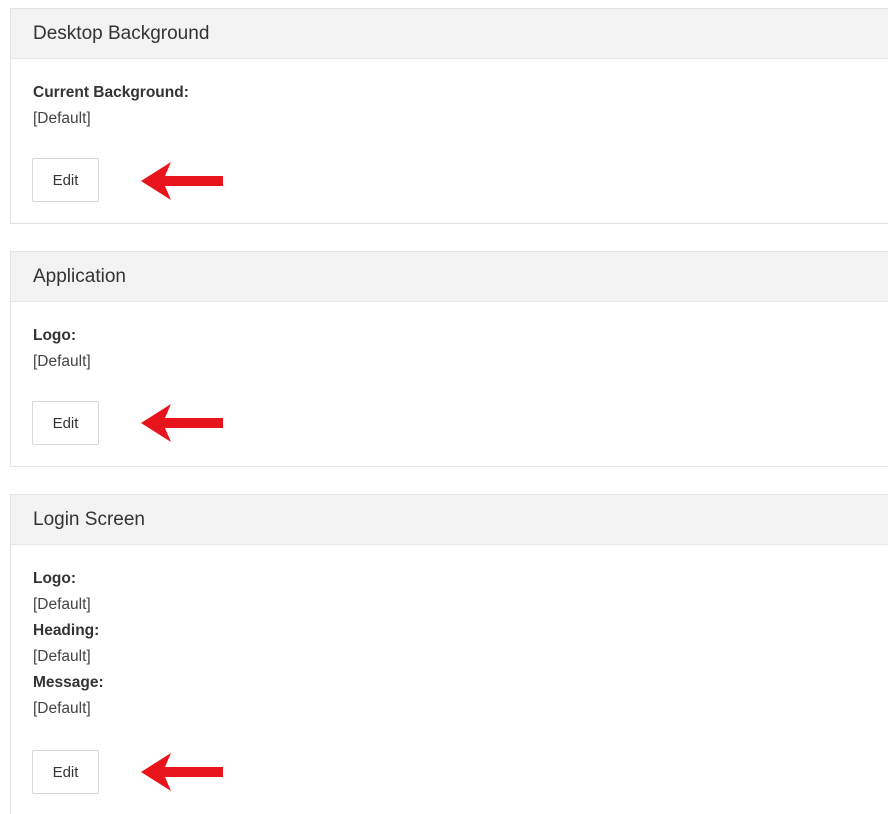 The width and height of the screenshot is (888, 814). I want to click on panel-header: Login Screen, so click(449, 520).